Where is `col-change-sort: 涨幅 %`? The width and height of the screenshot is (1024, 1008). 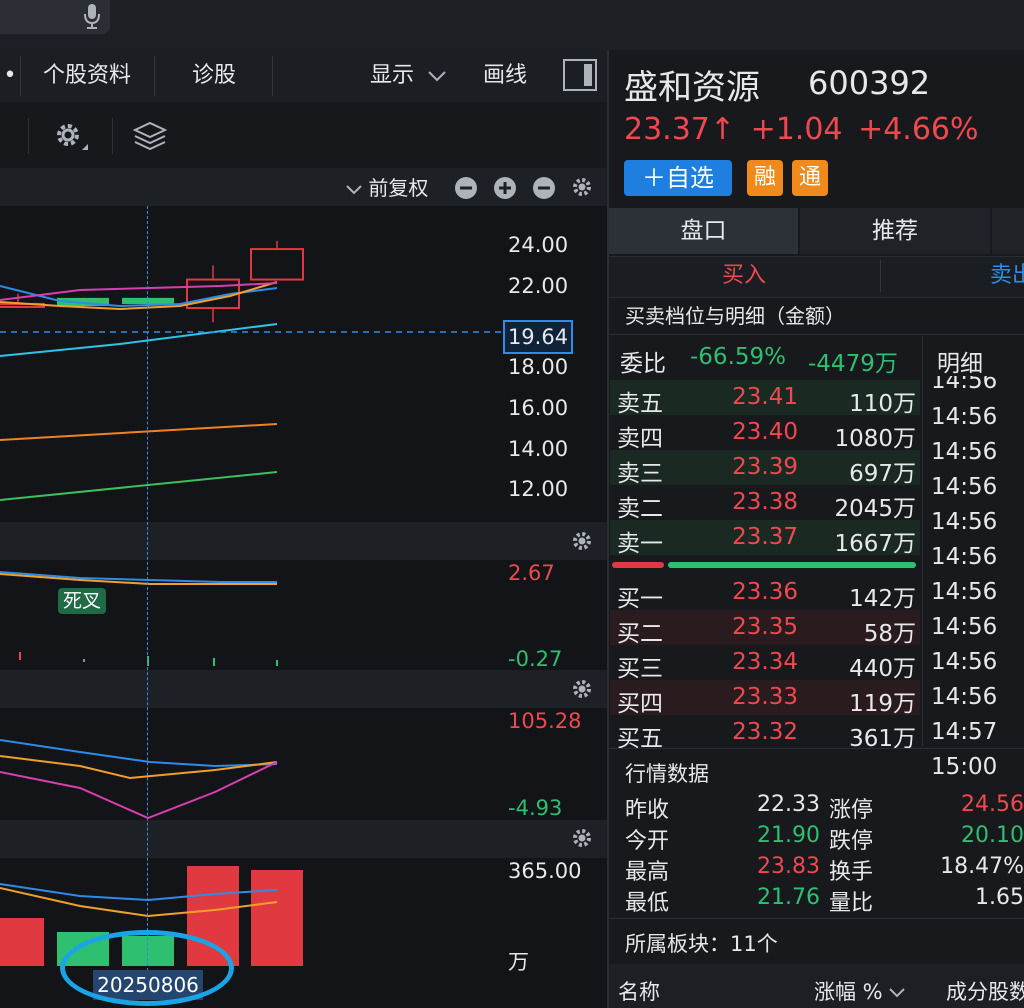 col-change-sort: 涨幅 % is located at coordinates (860, 991).